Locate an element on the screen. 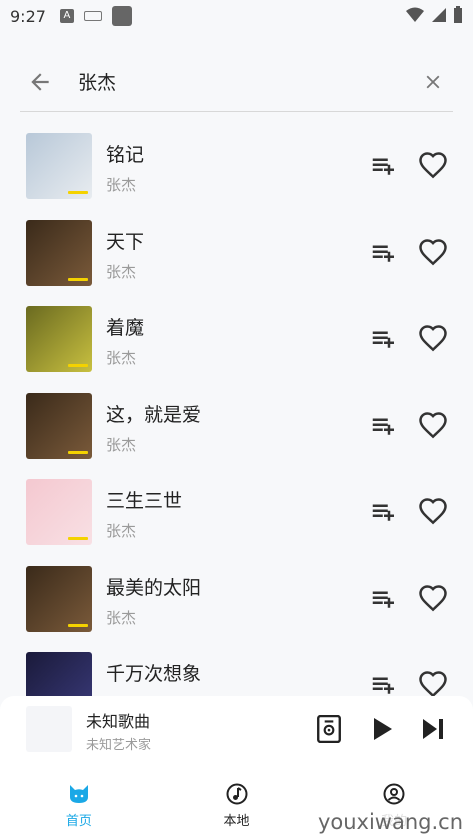  player-album-art is located at coordinates (49, 729).